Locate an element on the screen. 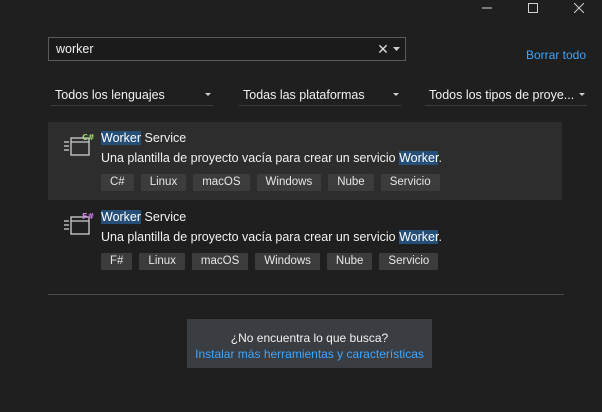  minimize-icon is located at coordinates (487, 8).